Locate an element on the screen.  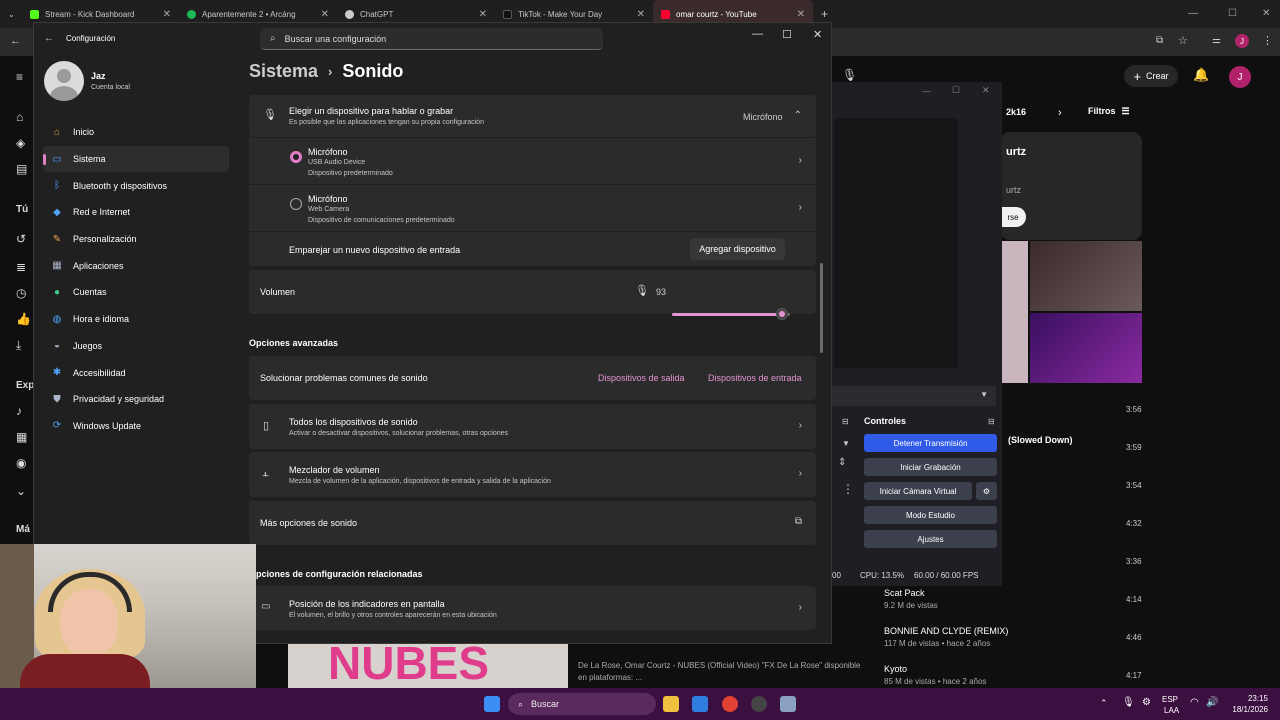
sidebar-item-windows-update: ⟳ Windows Update is located at coordinates (136, 426).